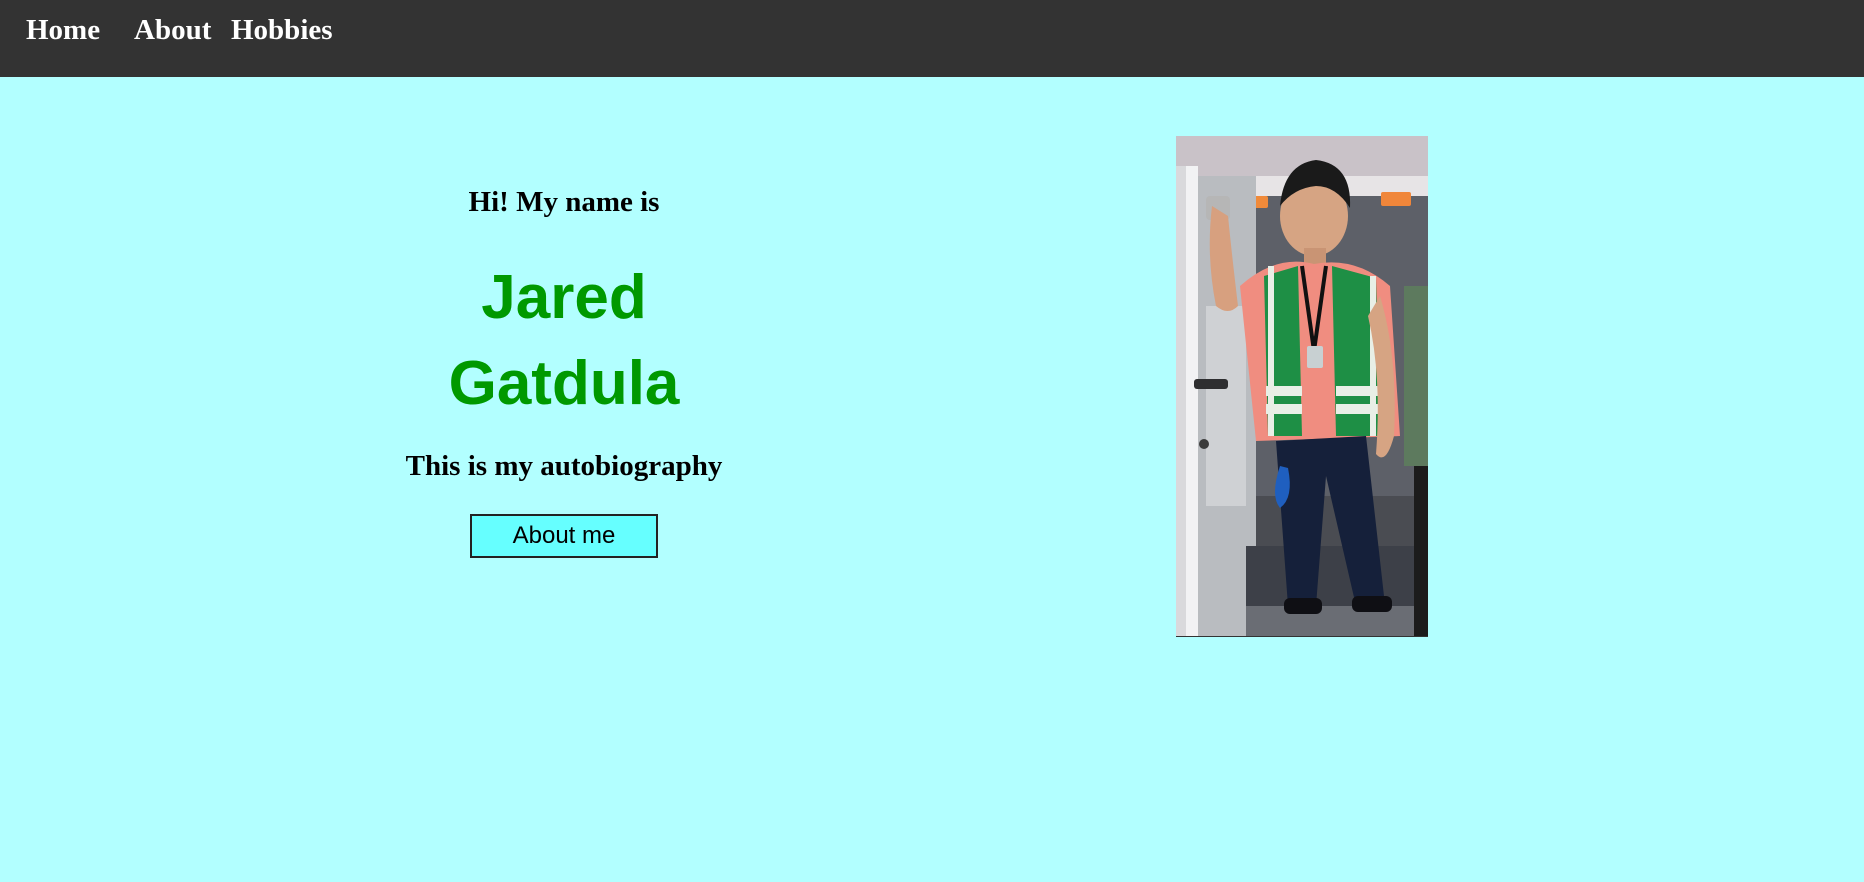 Image resolution: width=1864 pixels, height=882 pixels. I want to click on navbar: Home About Hobbies, so click(932, 38).